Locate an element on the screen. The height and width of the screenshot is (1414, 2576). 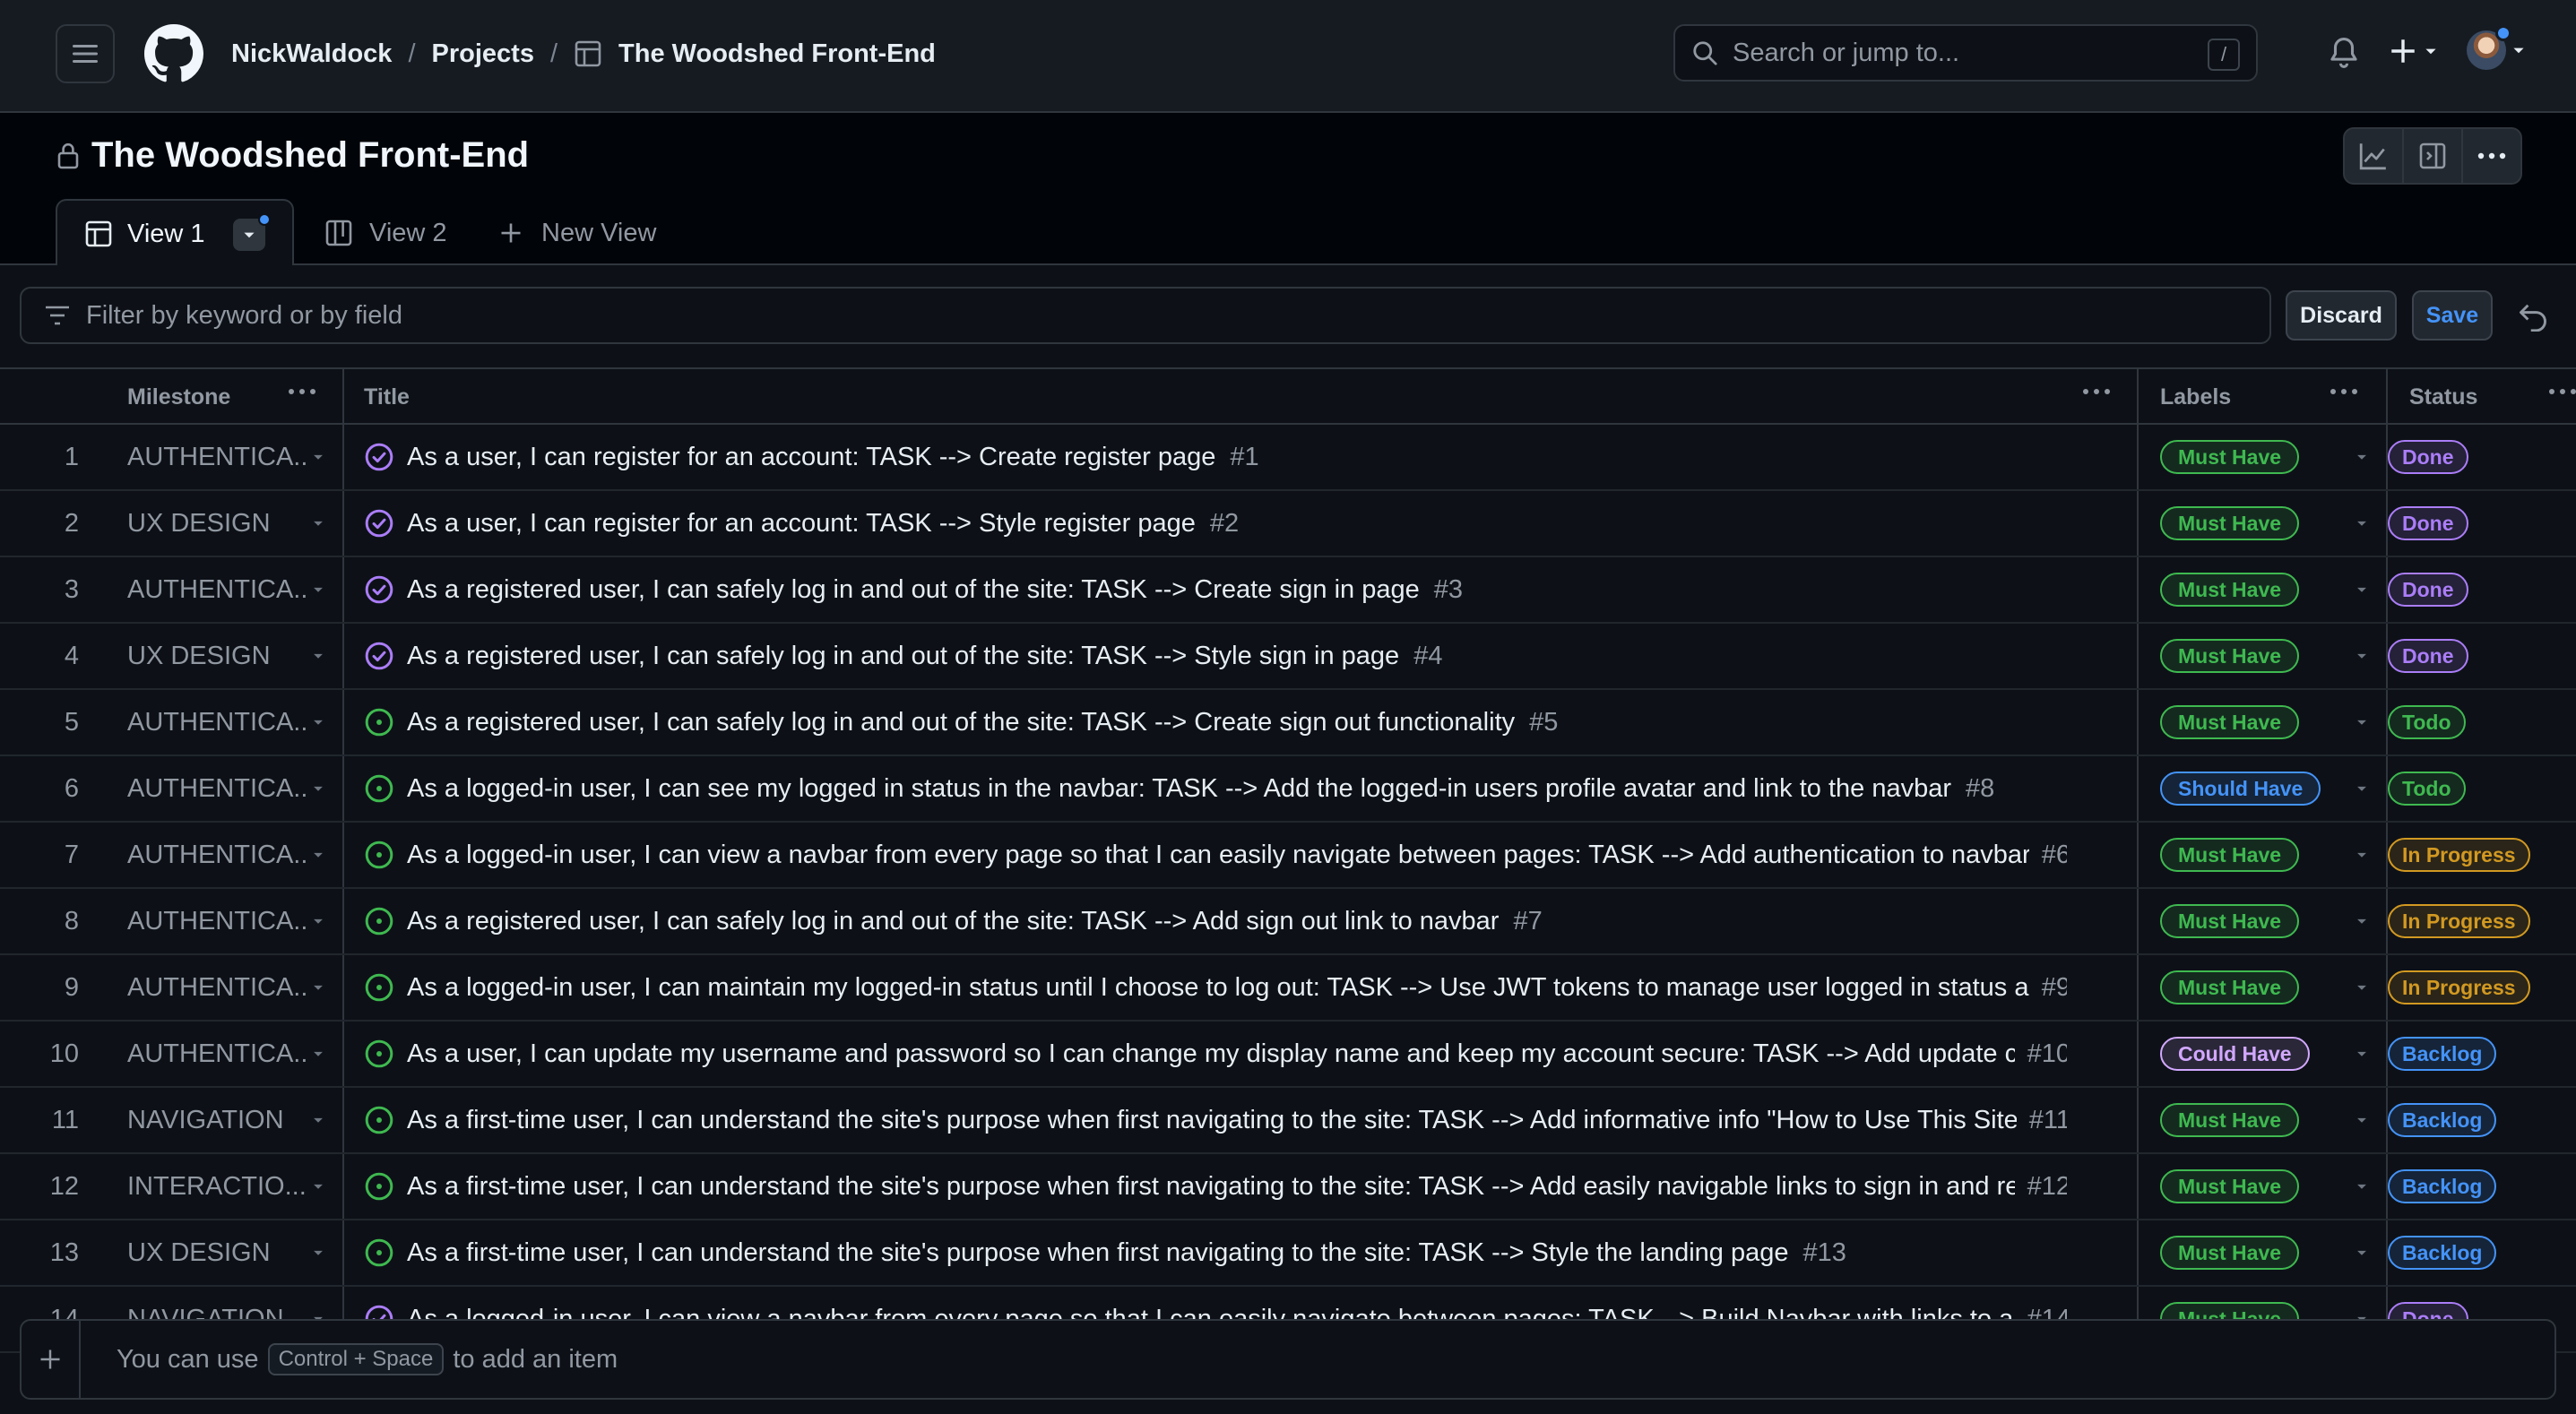
new-view-button: New View is located at coordinates (577, 233).